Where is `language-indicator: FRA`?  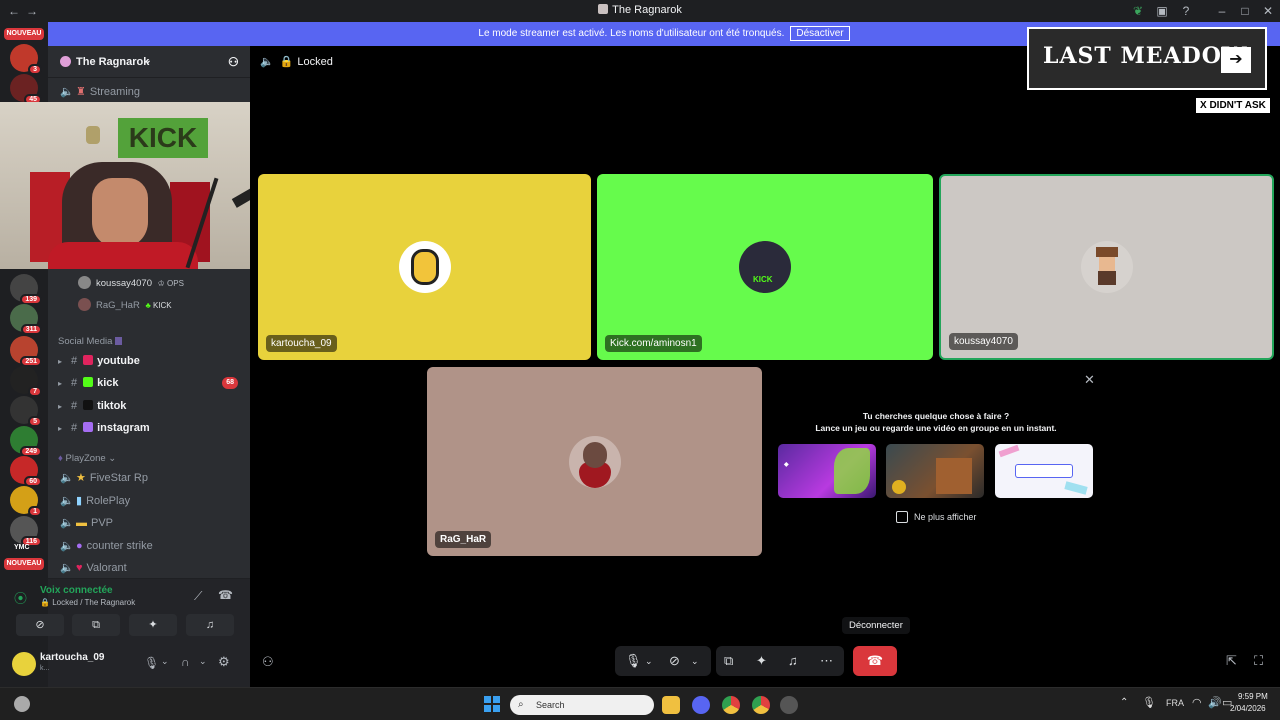
language-indicator: FRA is located at coordinates (1175, 703).